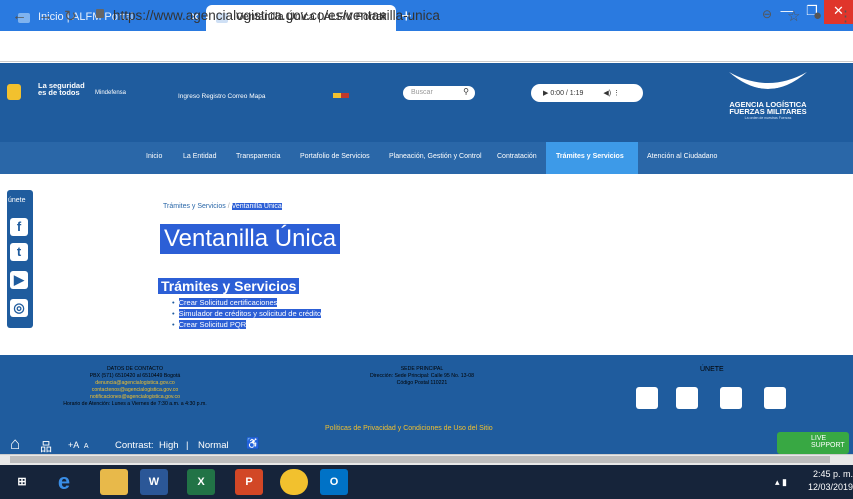  Describe the element at coordinates (607, 93) in the screenshot. I see `volume-icon: ◀)` at that location.